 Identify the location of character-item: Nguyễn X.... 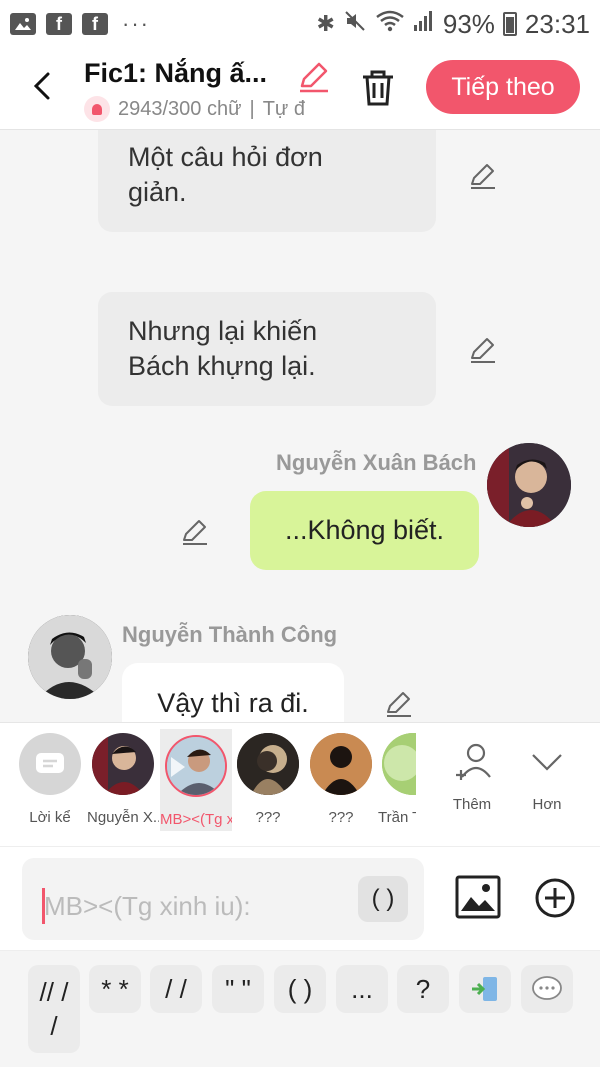
(123, 779).